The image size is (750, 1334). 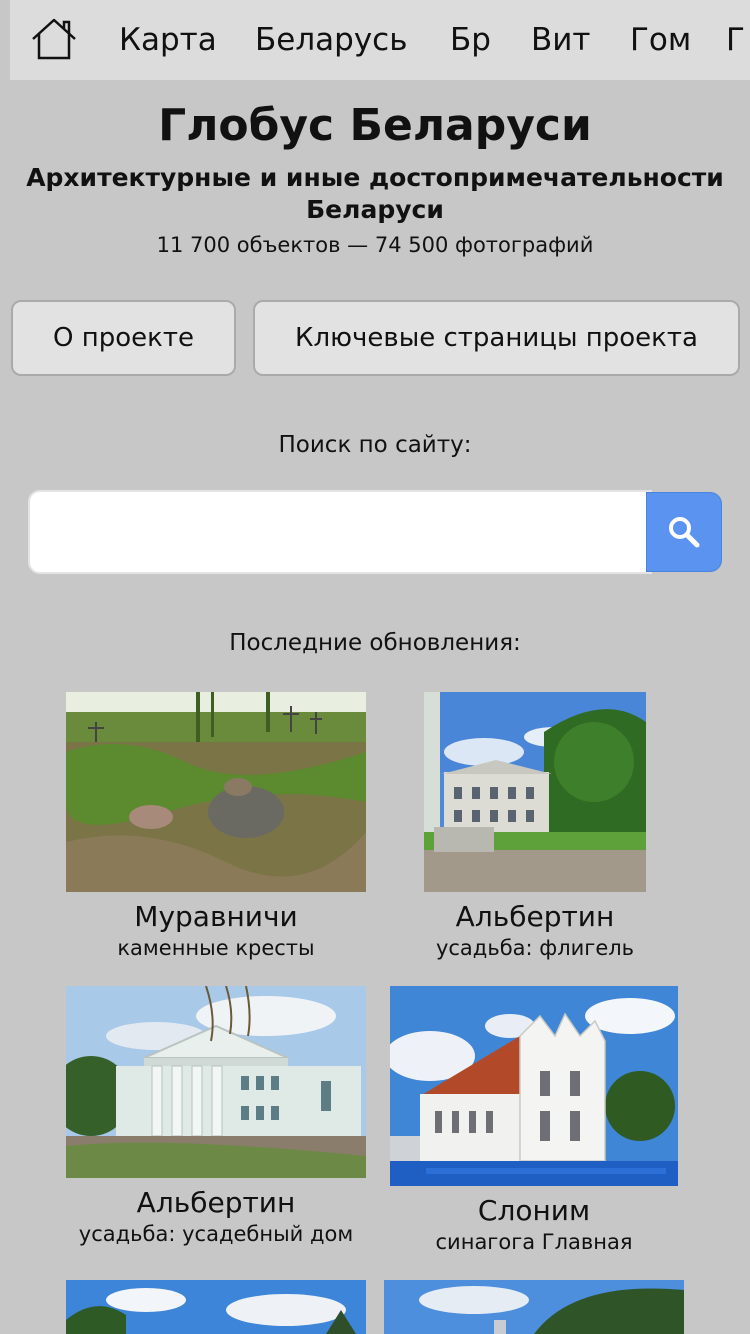 I want to click on about-button: О проекте, so click(x=123, y=338).